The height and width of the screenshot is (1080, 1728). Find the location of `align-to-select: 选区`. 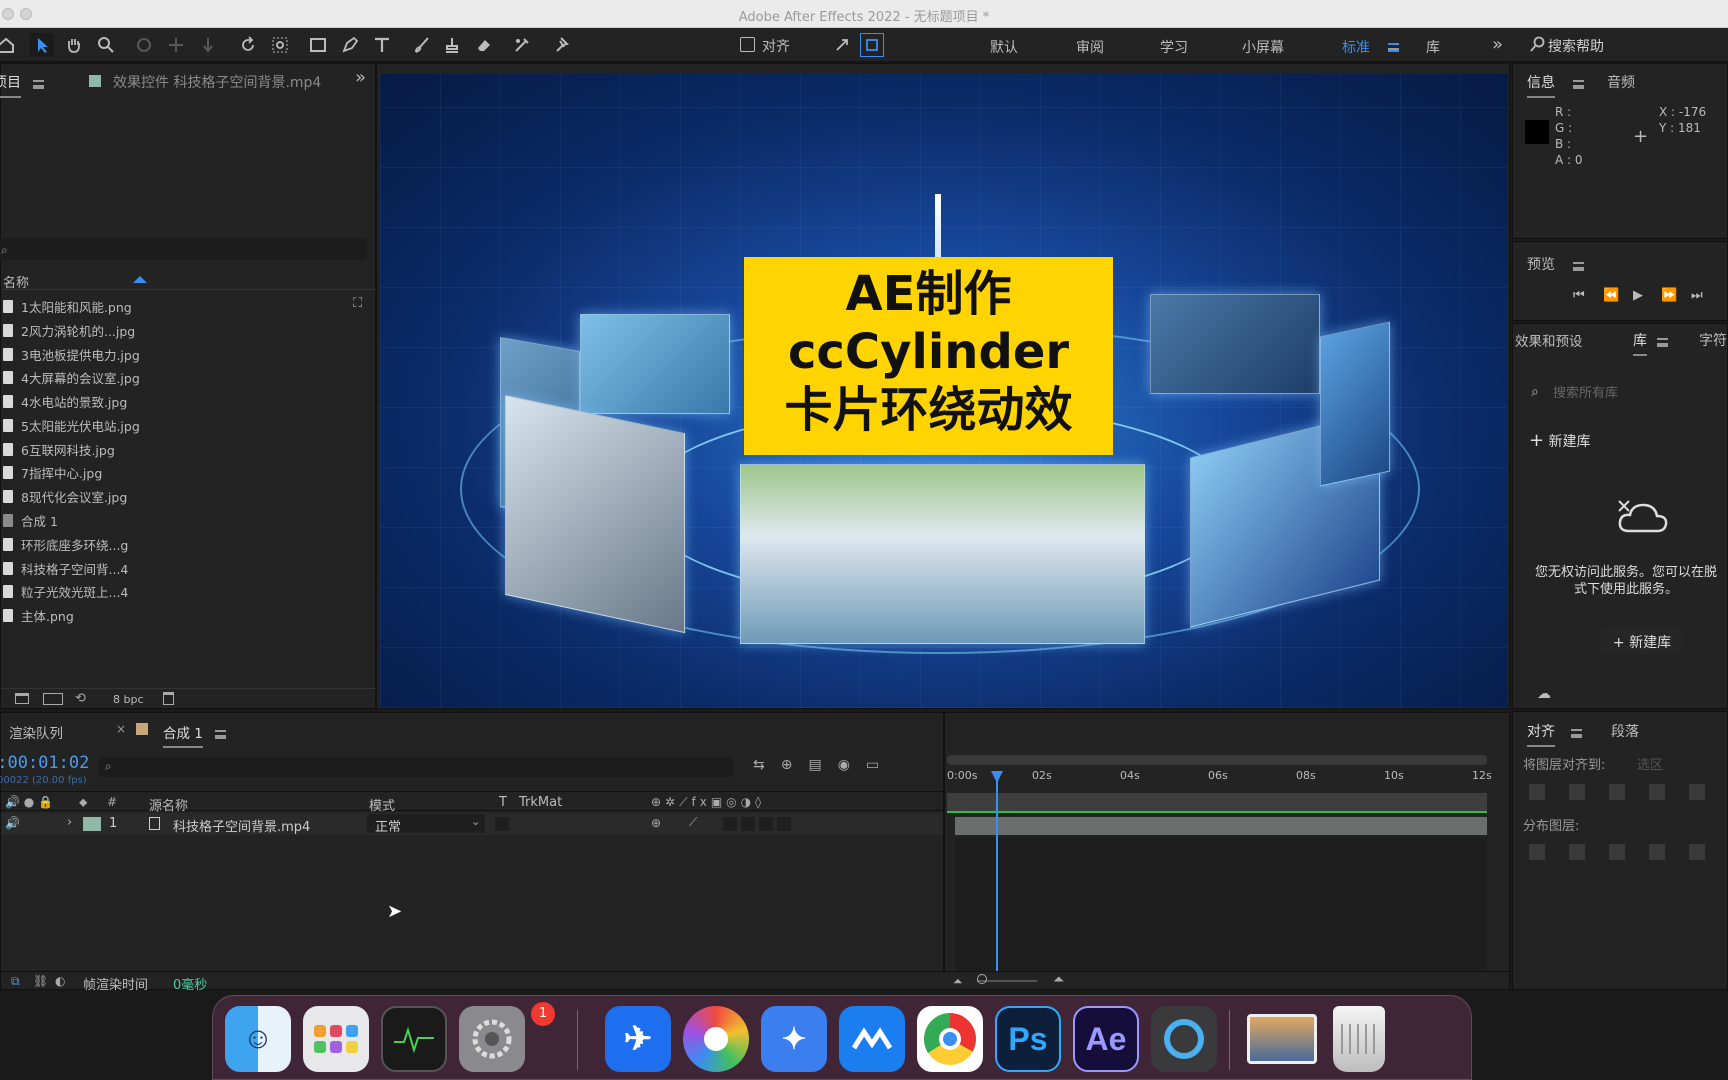

align-to-select: 选区 is located at coordinates (1650, 763).